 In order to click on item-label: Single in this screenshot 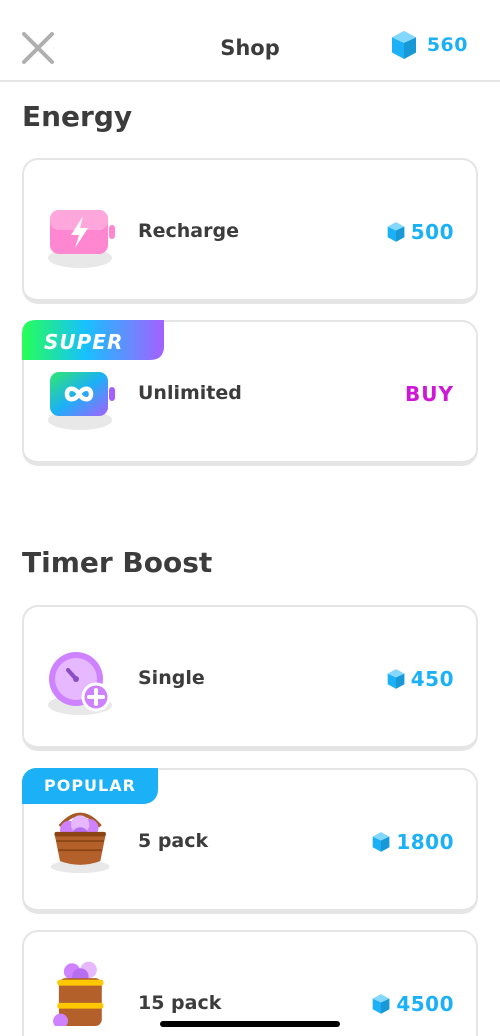, I will do `click(171, 678)`.